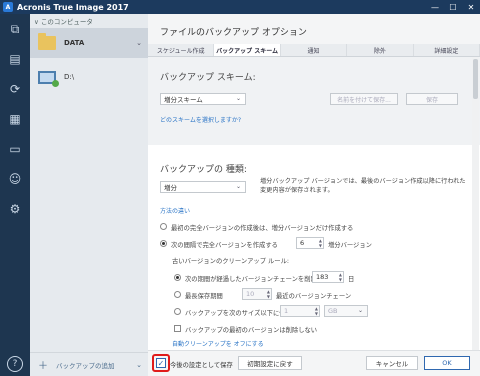 The image size is (480, 376). I want to click on sync-icon: ⟳, so click(15, 89).